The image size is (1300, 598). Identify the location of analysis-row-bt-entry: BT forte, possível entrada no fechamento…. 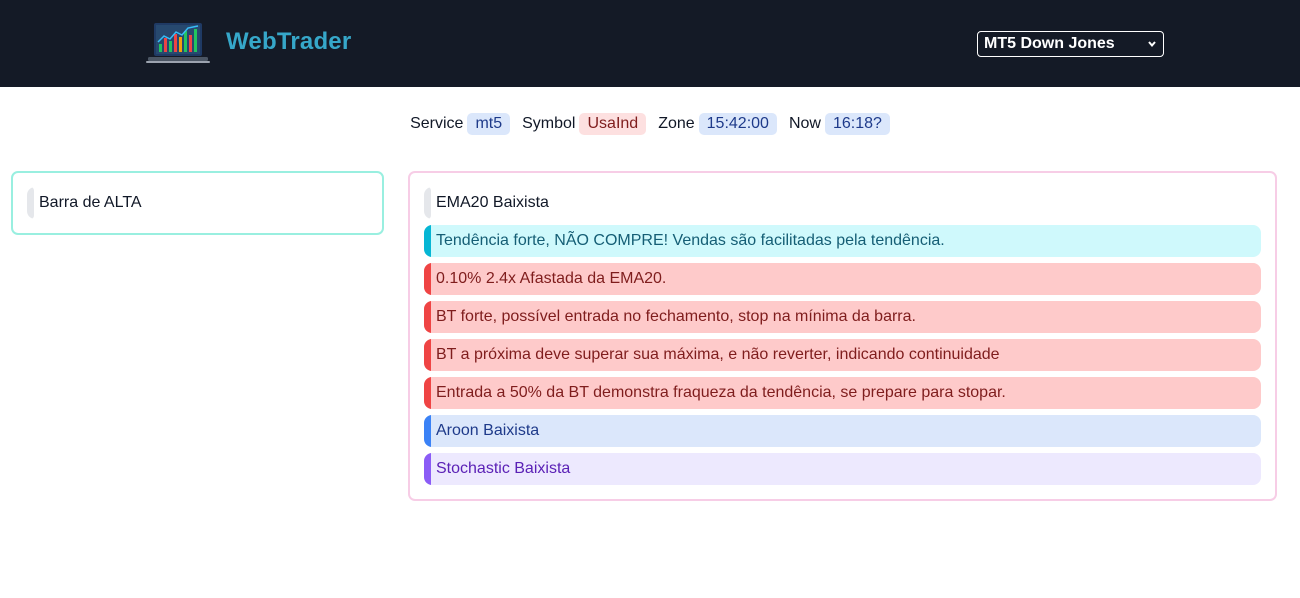
(842, 317).